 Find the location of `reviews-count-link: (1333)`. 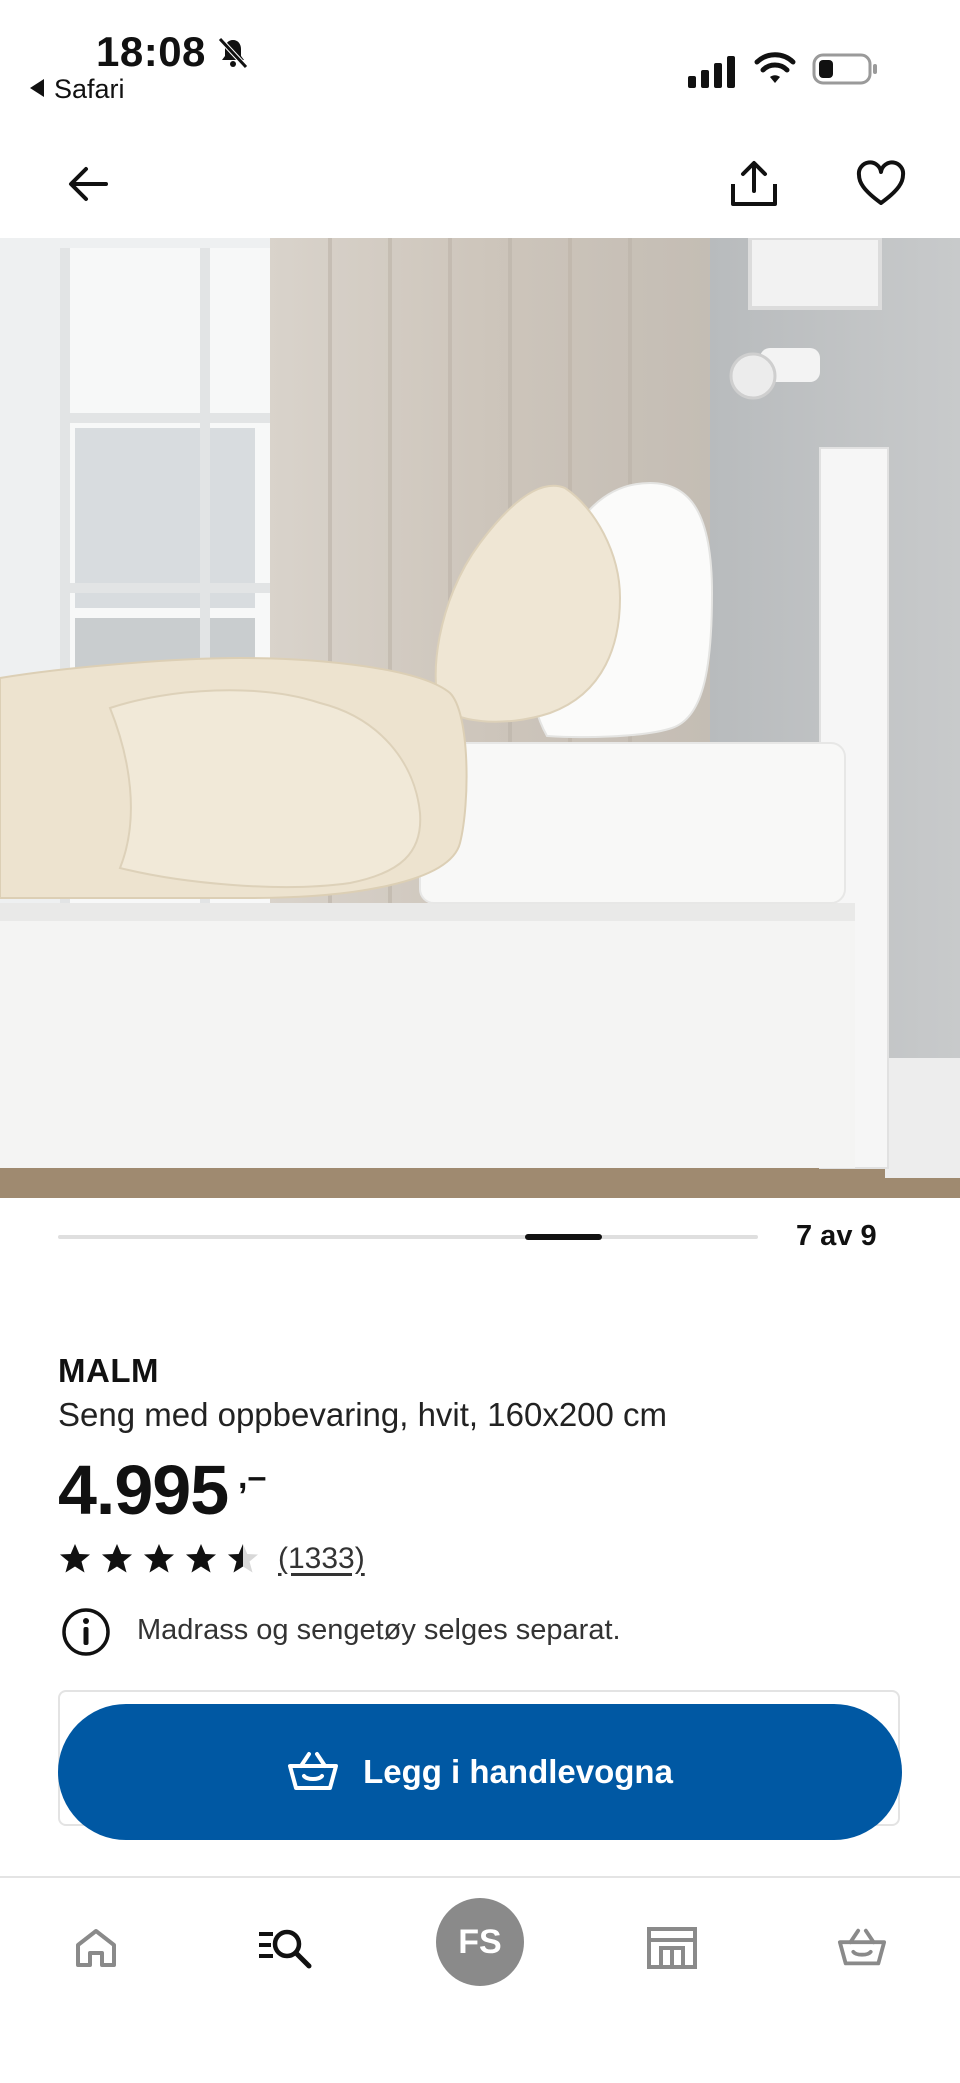

reviews-count-link: (1333) is located at coordinates (321, 1559).